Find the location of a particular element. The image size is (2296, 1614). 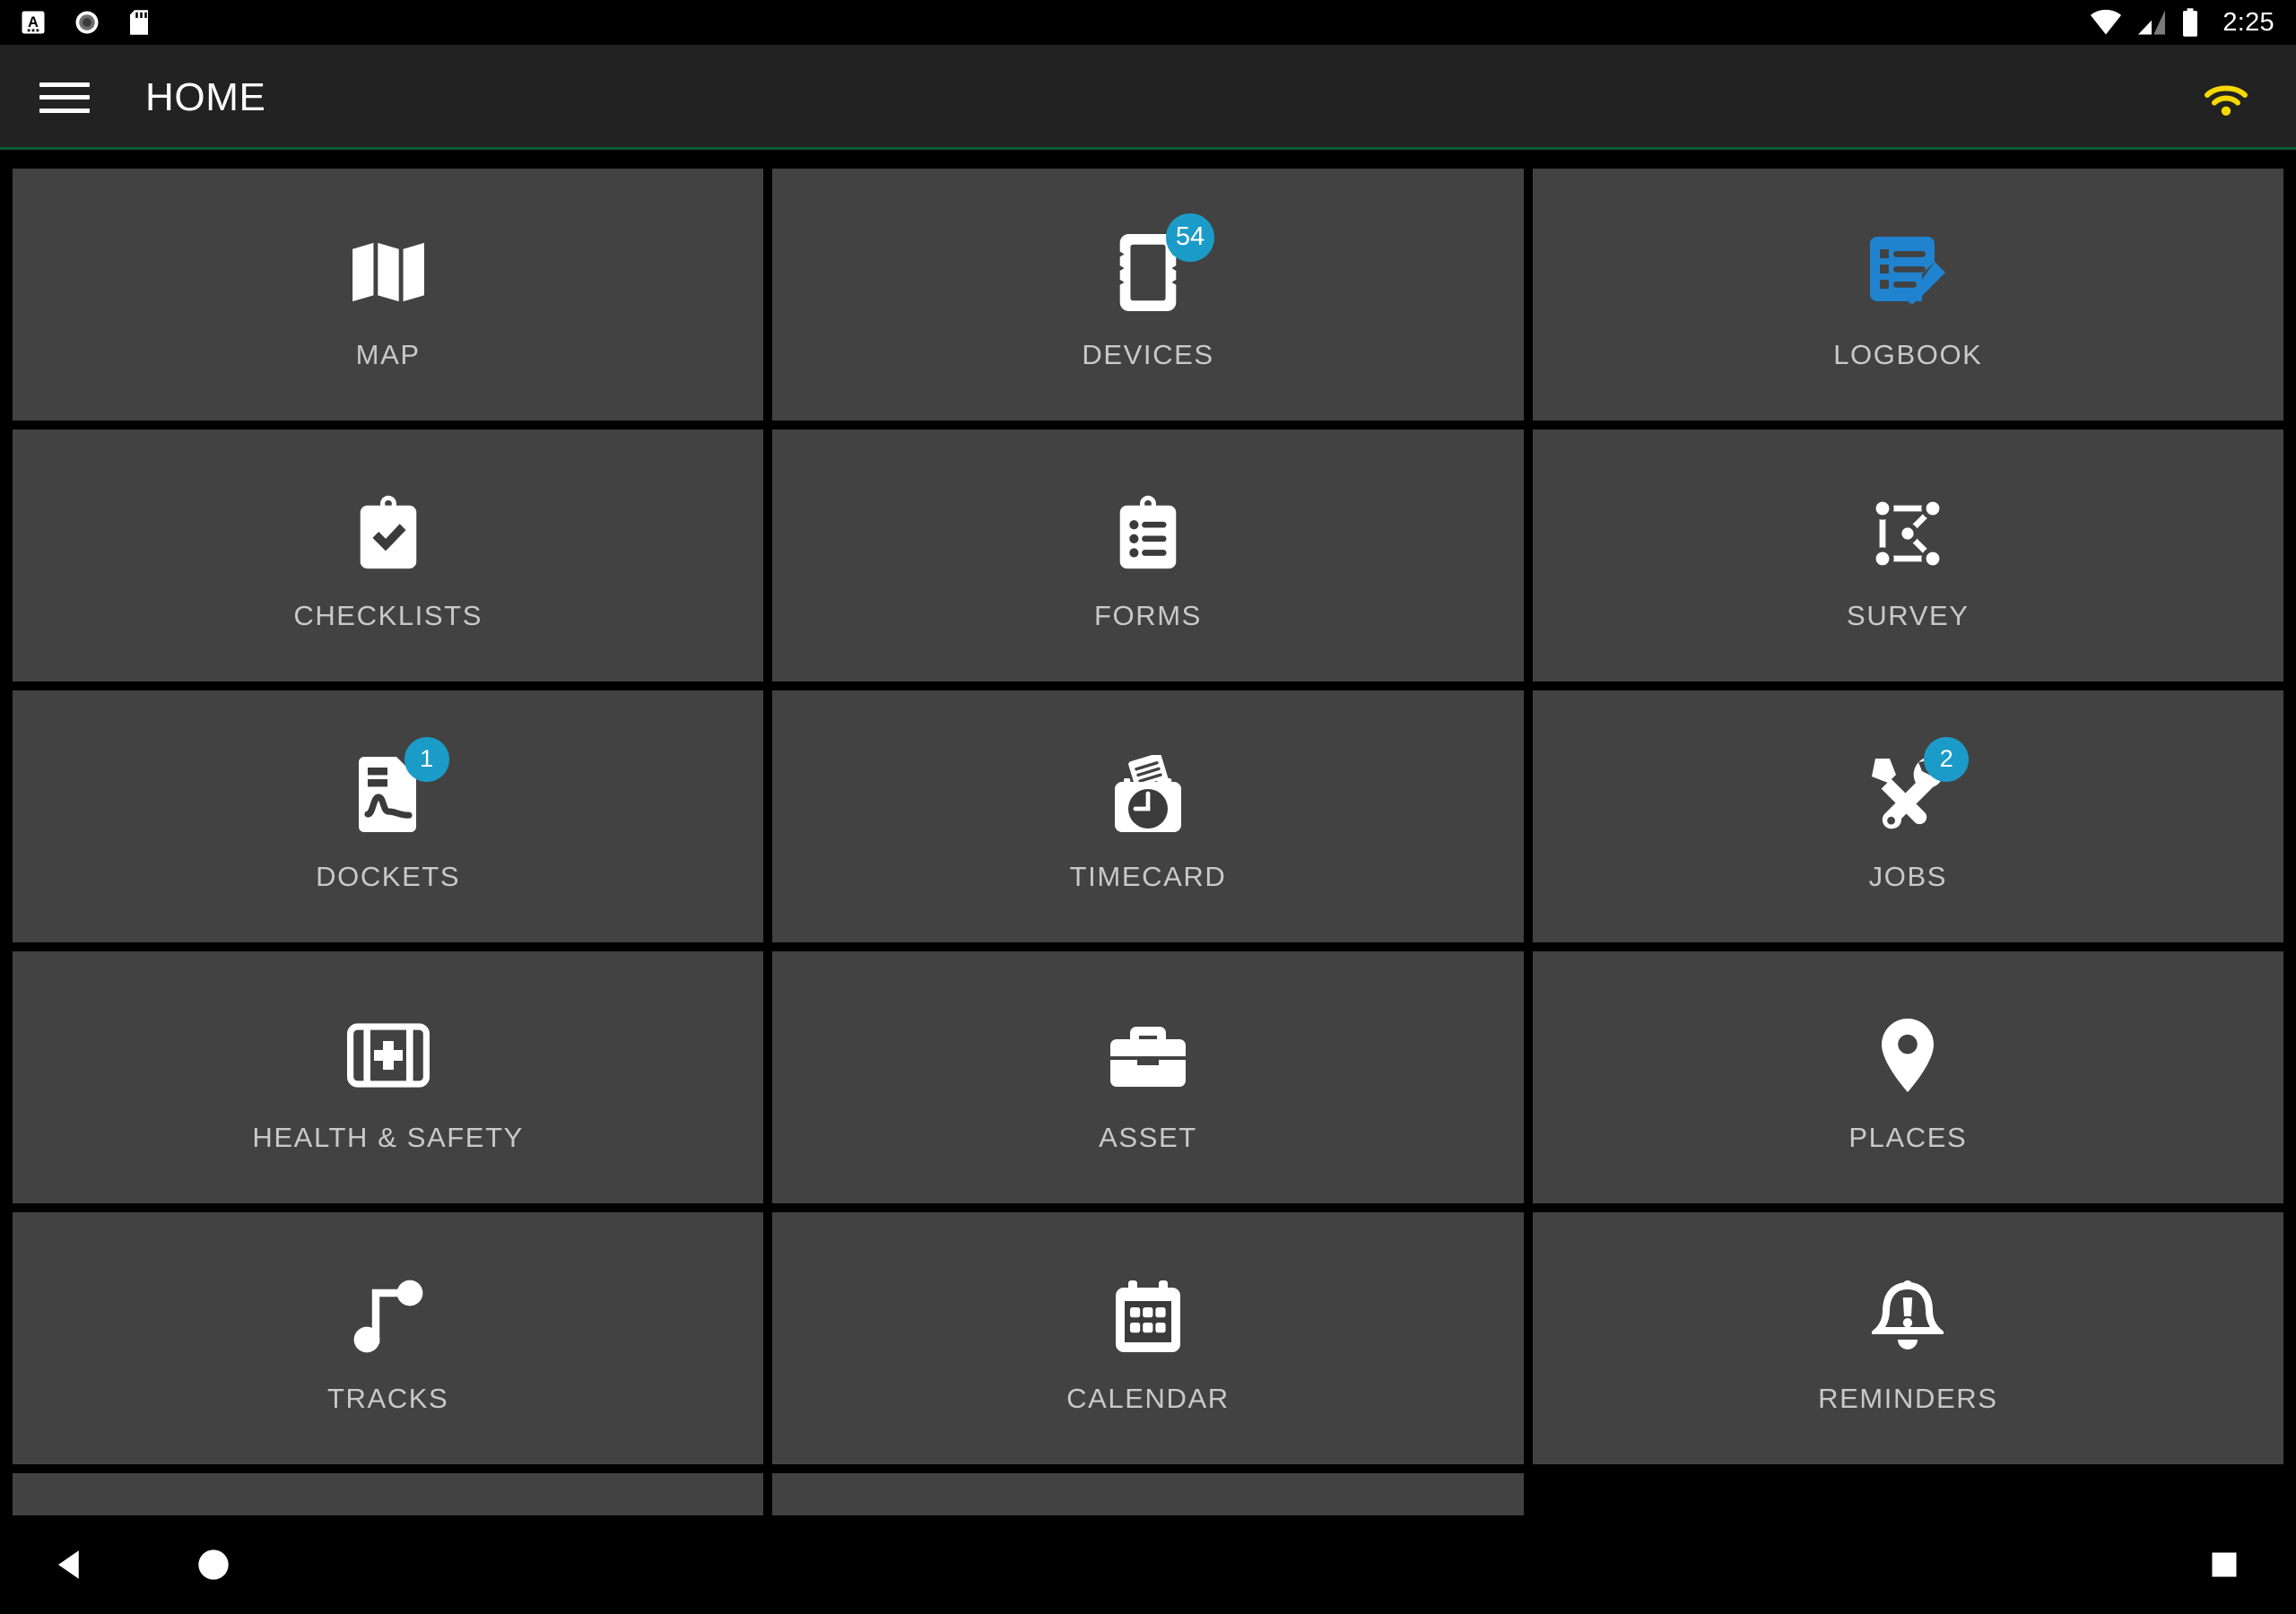

calendar-icon is located at coordinates (1147, 1316).